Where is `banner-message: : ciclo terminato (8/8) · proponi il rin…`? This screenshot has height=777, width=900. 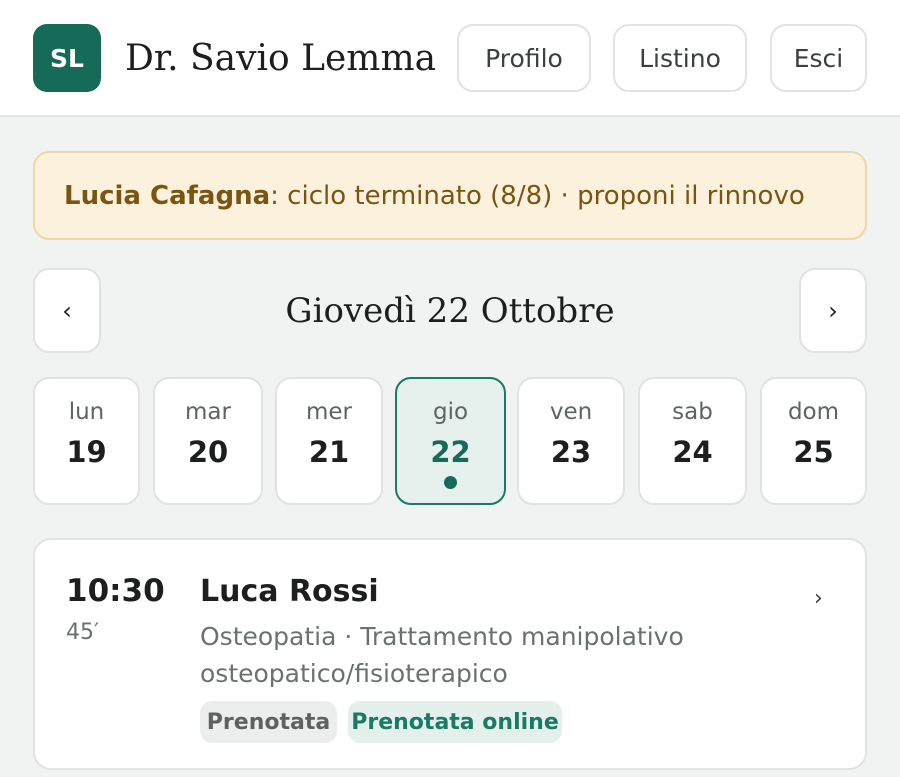
banner-message: : ciclo terminato (8/8) · proponi il rin… is located at coordinates (537, 195).